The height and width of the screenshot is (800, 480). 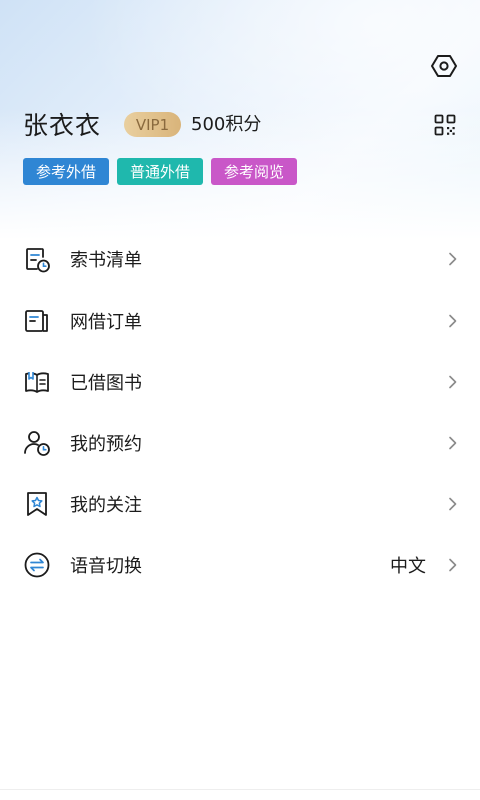 What do you see at coordinates (160, 171) in the screenshot?
I see `tag-general-lending: 普通外借` at bounding box center [160, 171].